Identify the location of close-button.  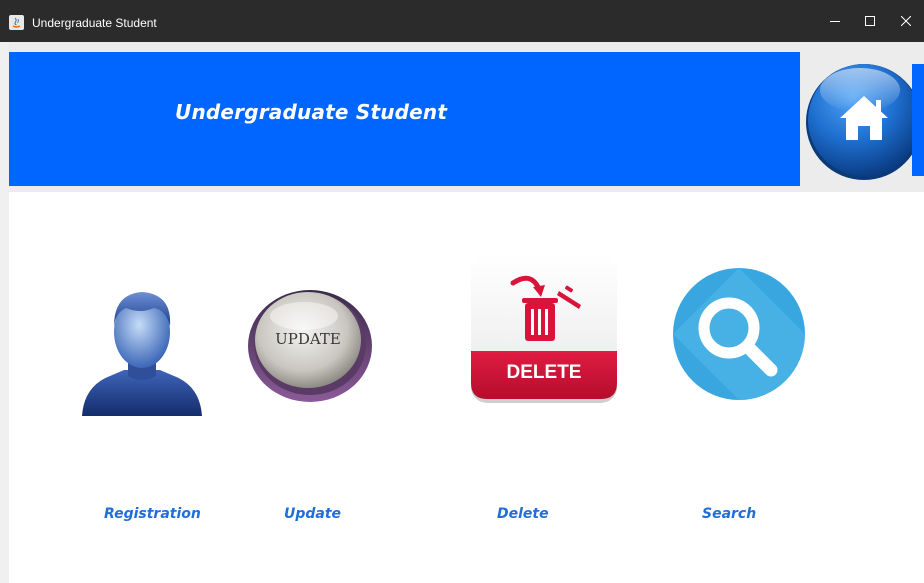
(903, 21).